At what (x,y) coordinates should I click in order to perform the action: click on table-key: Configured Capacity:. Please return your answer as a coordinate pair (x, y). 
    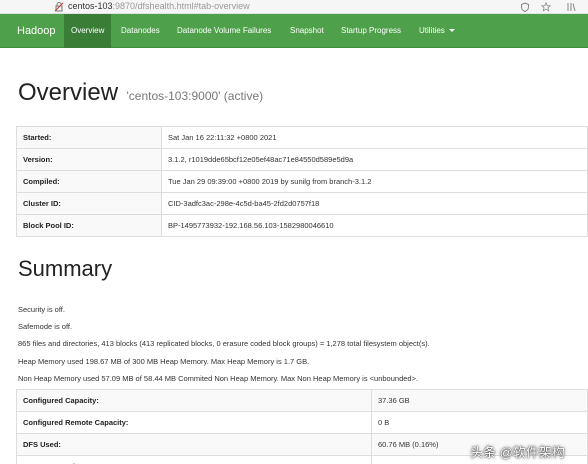
    Looking at the image, I should click on (194, 400).